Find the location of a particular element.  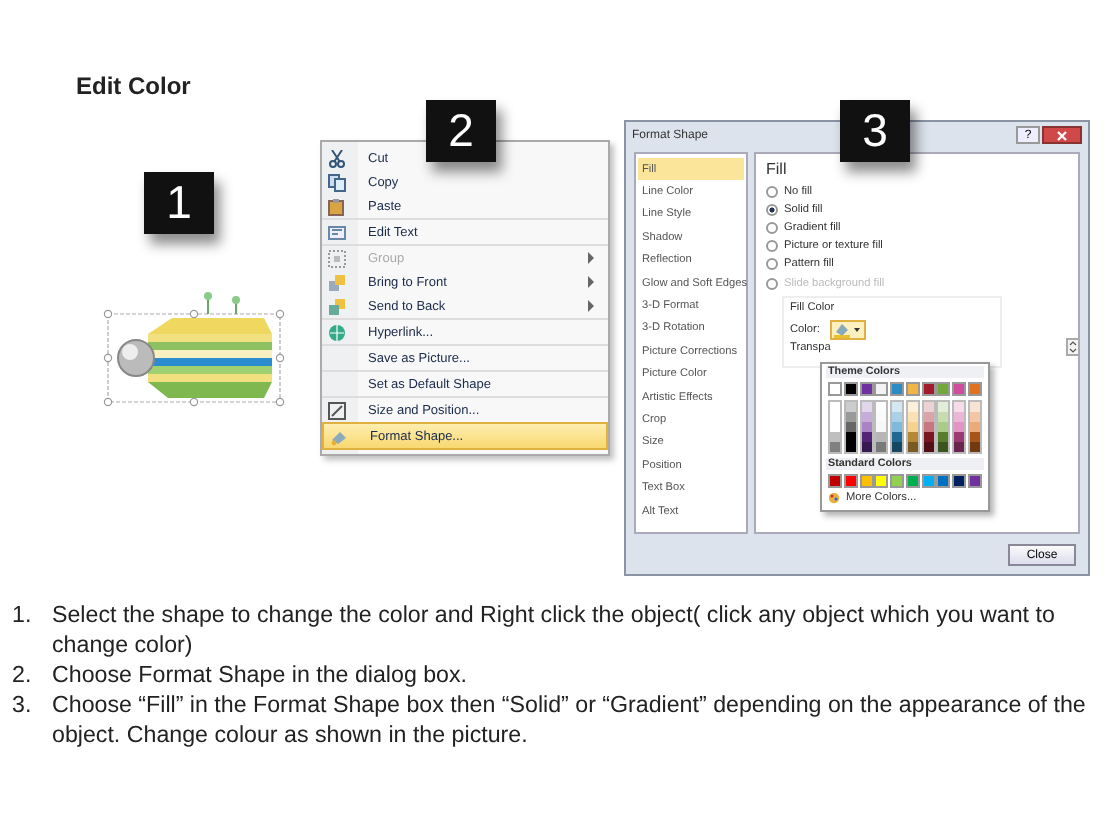

pane-heading: Fill is located at coordinates (777, 169).